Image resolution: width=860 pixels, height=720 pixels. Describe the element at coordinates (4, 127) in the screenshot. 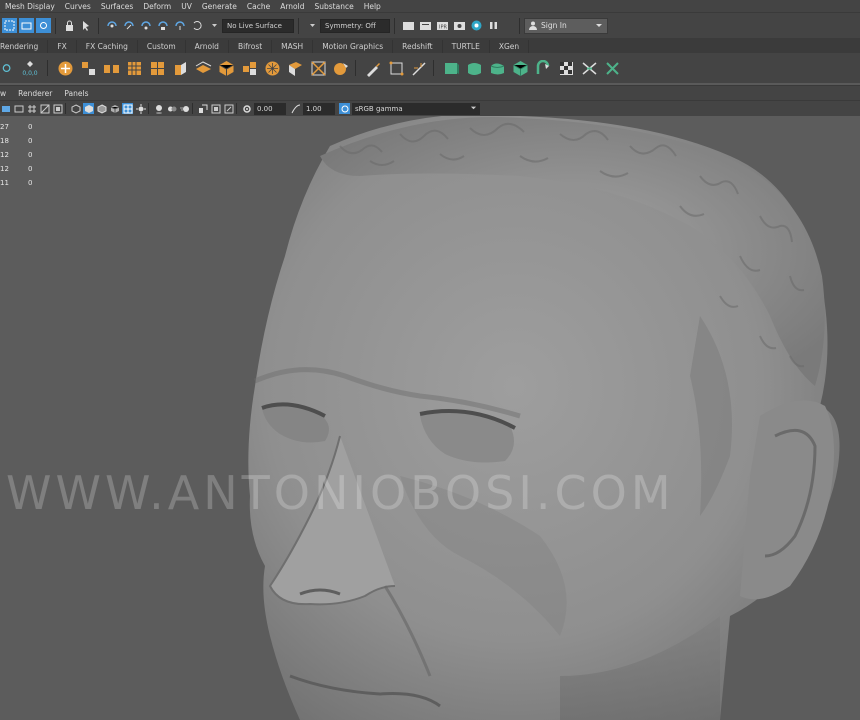

I see `hud-label: 27` at that location.